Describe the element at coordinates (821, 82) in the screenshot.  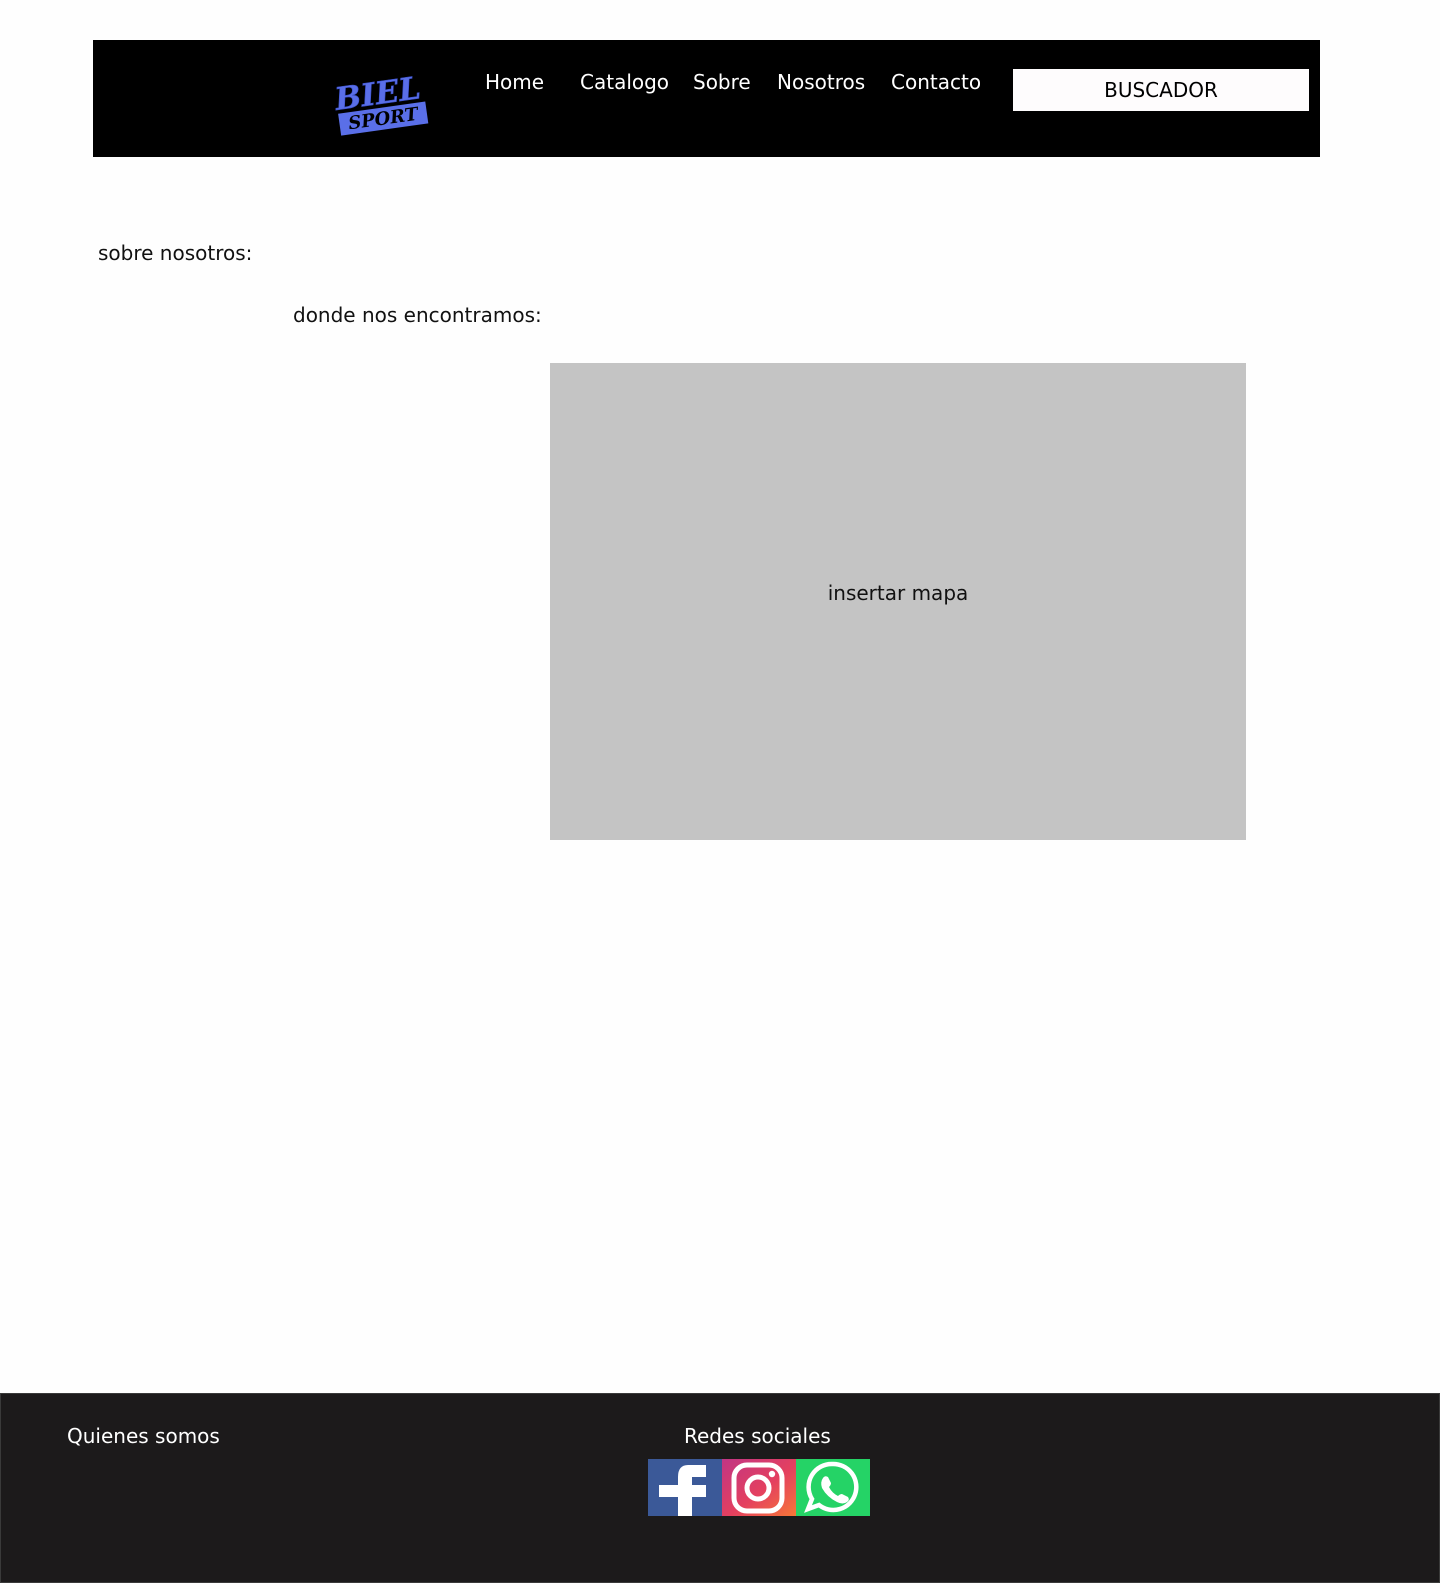
I see `nav-nosotros: Nosotros` at that location.